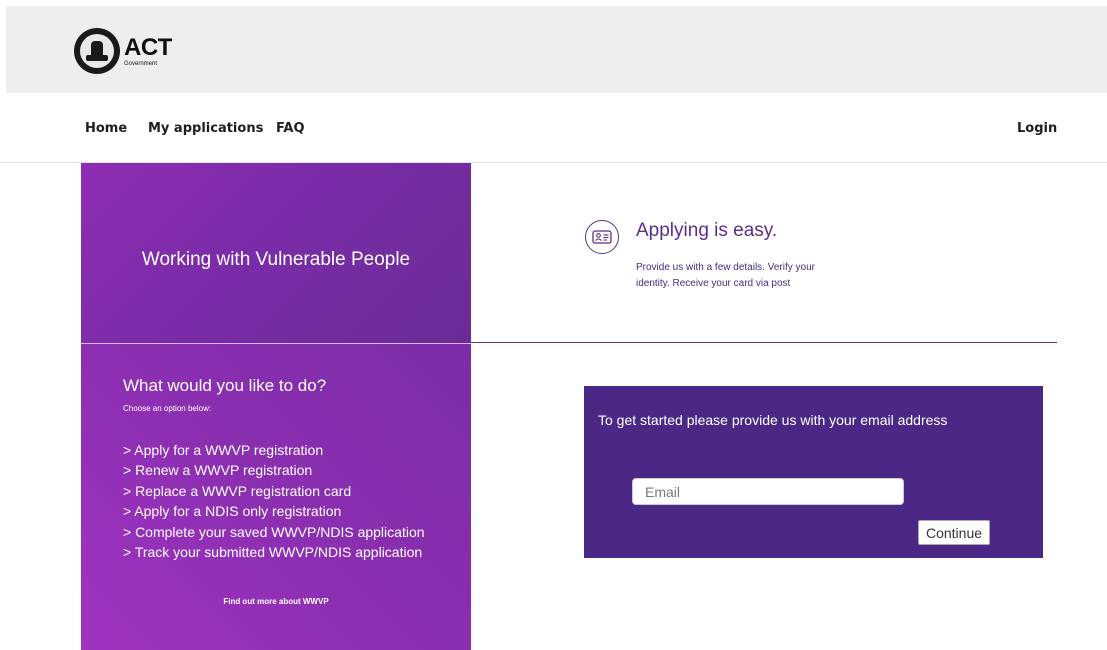  Describe the element at coordinates (556, 49) in the screenshot. I see `header-bar: ACT Government` at that location.